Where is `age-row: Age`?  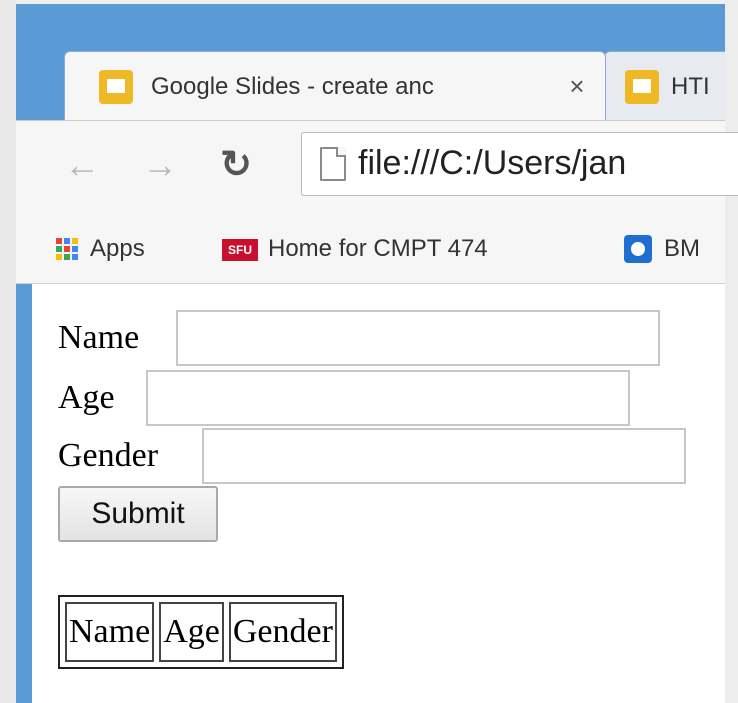
age-row: Age is located at coordinates (378, 399).